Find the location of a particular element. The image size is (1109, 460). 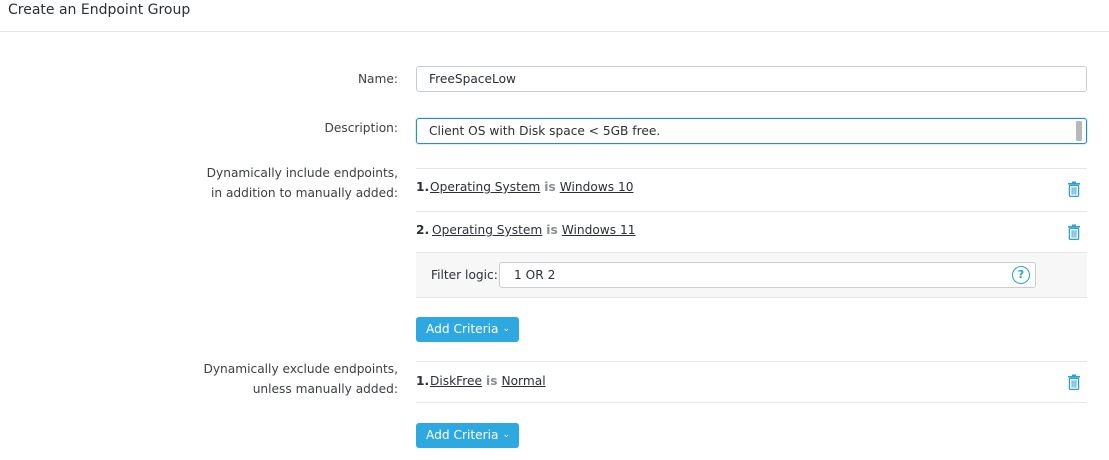

description-input: Client OS with Disk space < 5GB free. is located at coordinates (751, 131).